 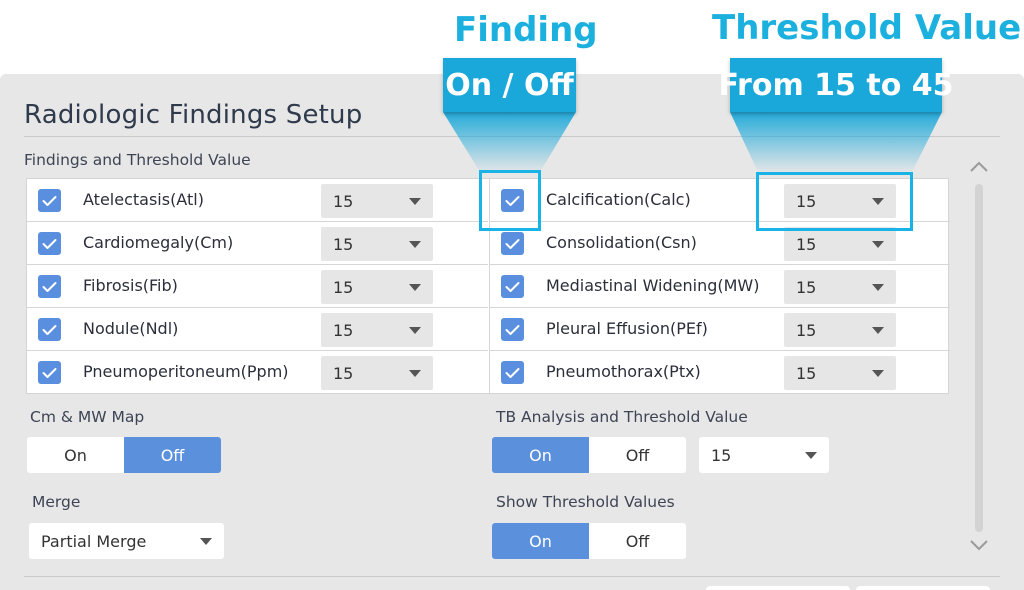 What do you see at coordinates (622, 417) in the screenshot?
I see `tb-analysis-label: TB Analysis and Threshold Value` at bounding box center [622, 417].